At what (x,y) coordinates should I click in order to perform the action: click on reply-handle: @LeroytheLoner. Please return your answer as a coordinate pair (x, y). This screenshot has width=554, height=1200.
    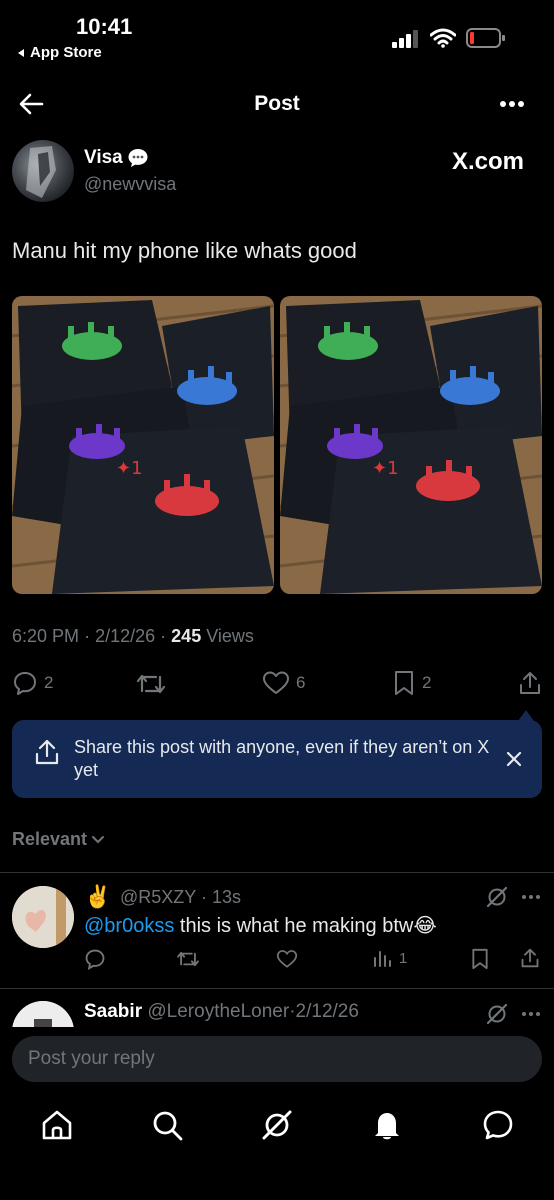
    Looking at the image, I should click on (218, 1011).